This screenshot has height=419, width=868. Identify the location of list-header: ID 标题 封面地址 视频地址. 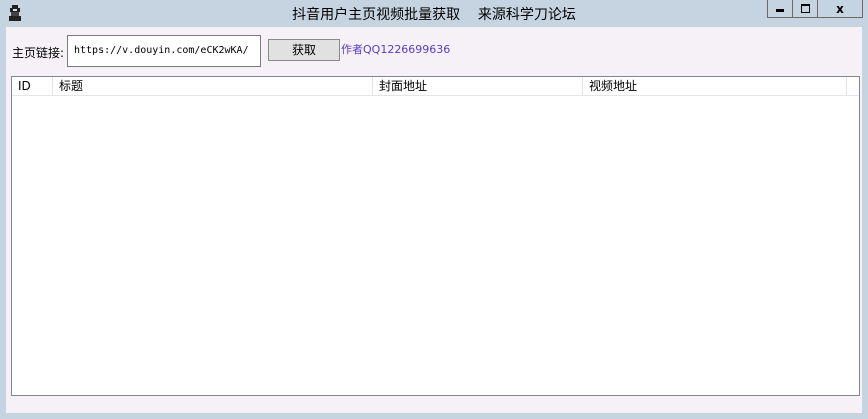
(435, 86).